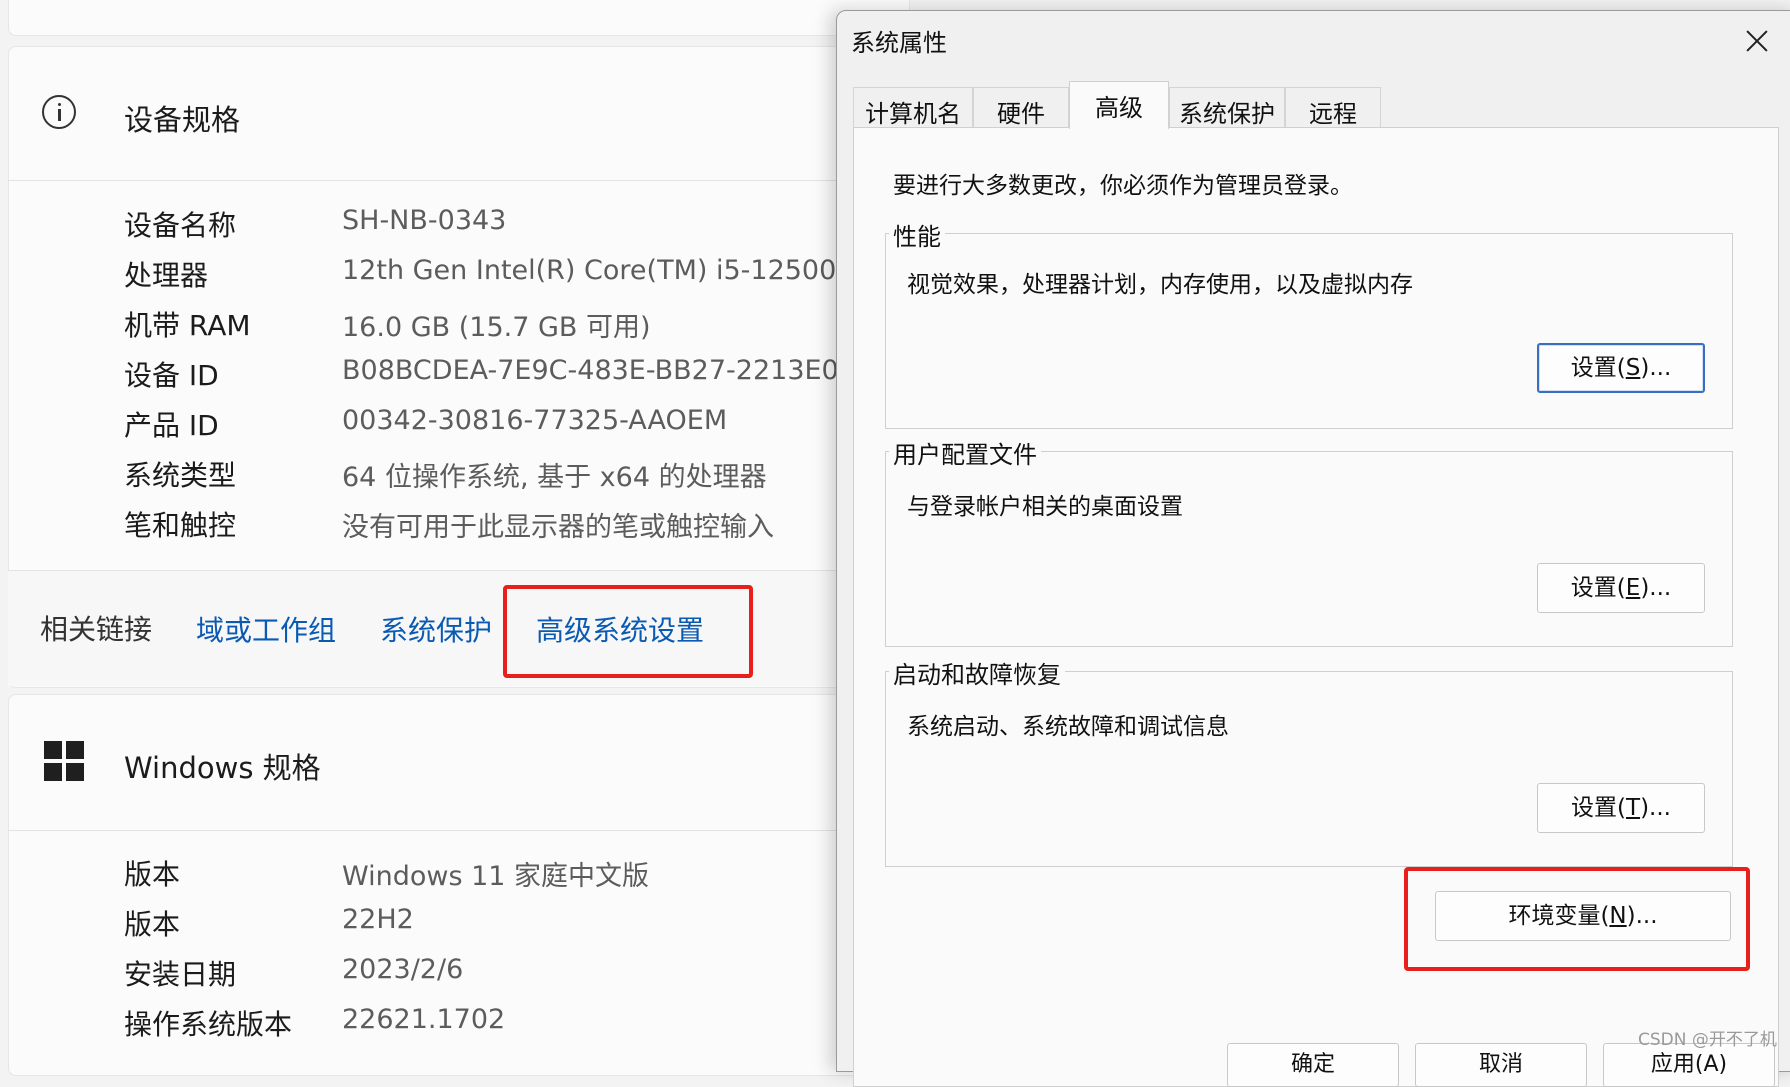 This screenshot has height=1087, width=1790. What do you see at coordinates (496, 876) in the screenshot?
I see `spec-value: Windows 11 家庭中文版` at bounding box center [496, 876].